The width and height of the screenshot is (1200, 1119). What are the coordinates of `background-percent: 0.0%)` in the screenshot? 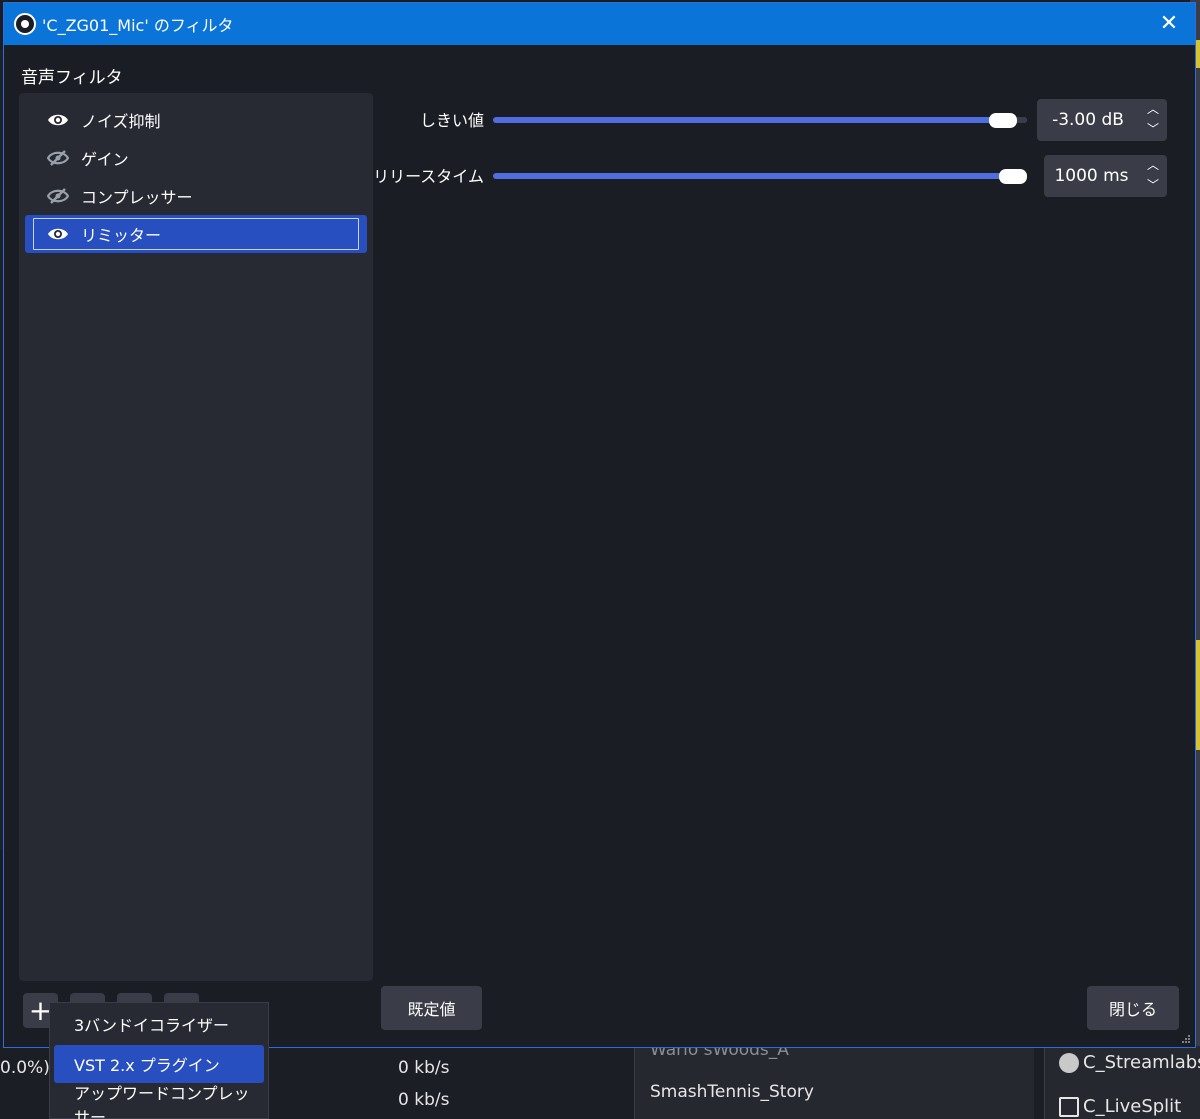 It's located at (25, 1068).